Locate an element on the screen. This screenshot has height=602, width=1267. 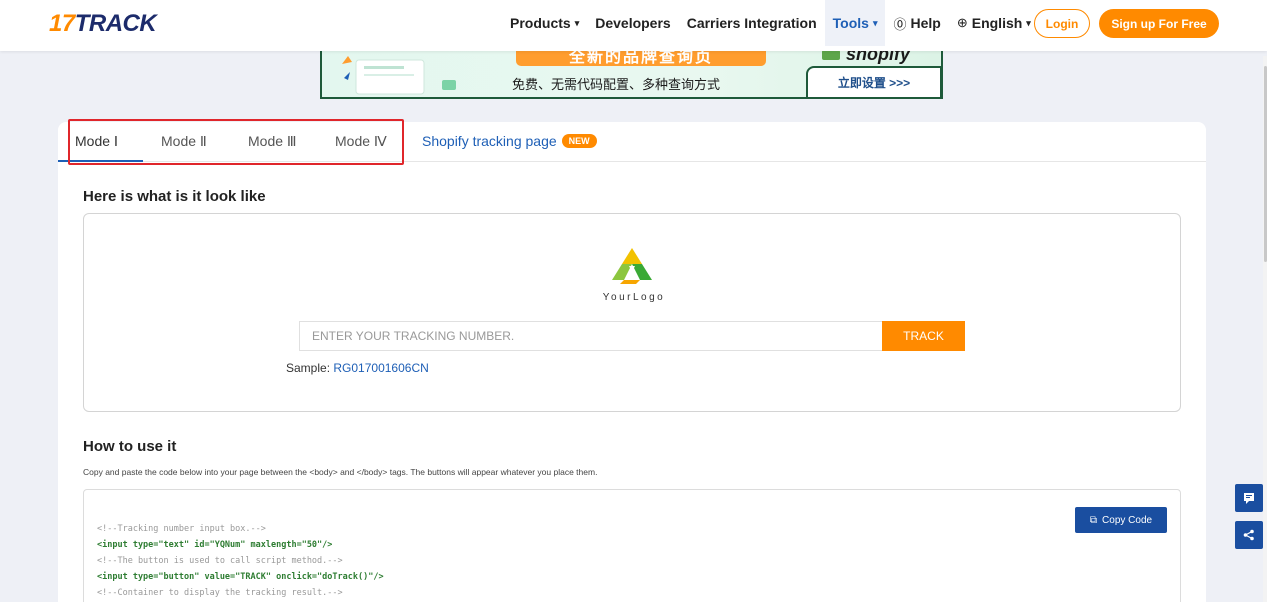
shopify-bag-icon is located at coordinates (831, 55).